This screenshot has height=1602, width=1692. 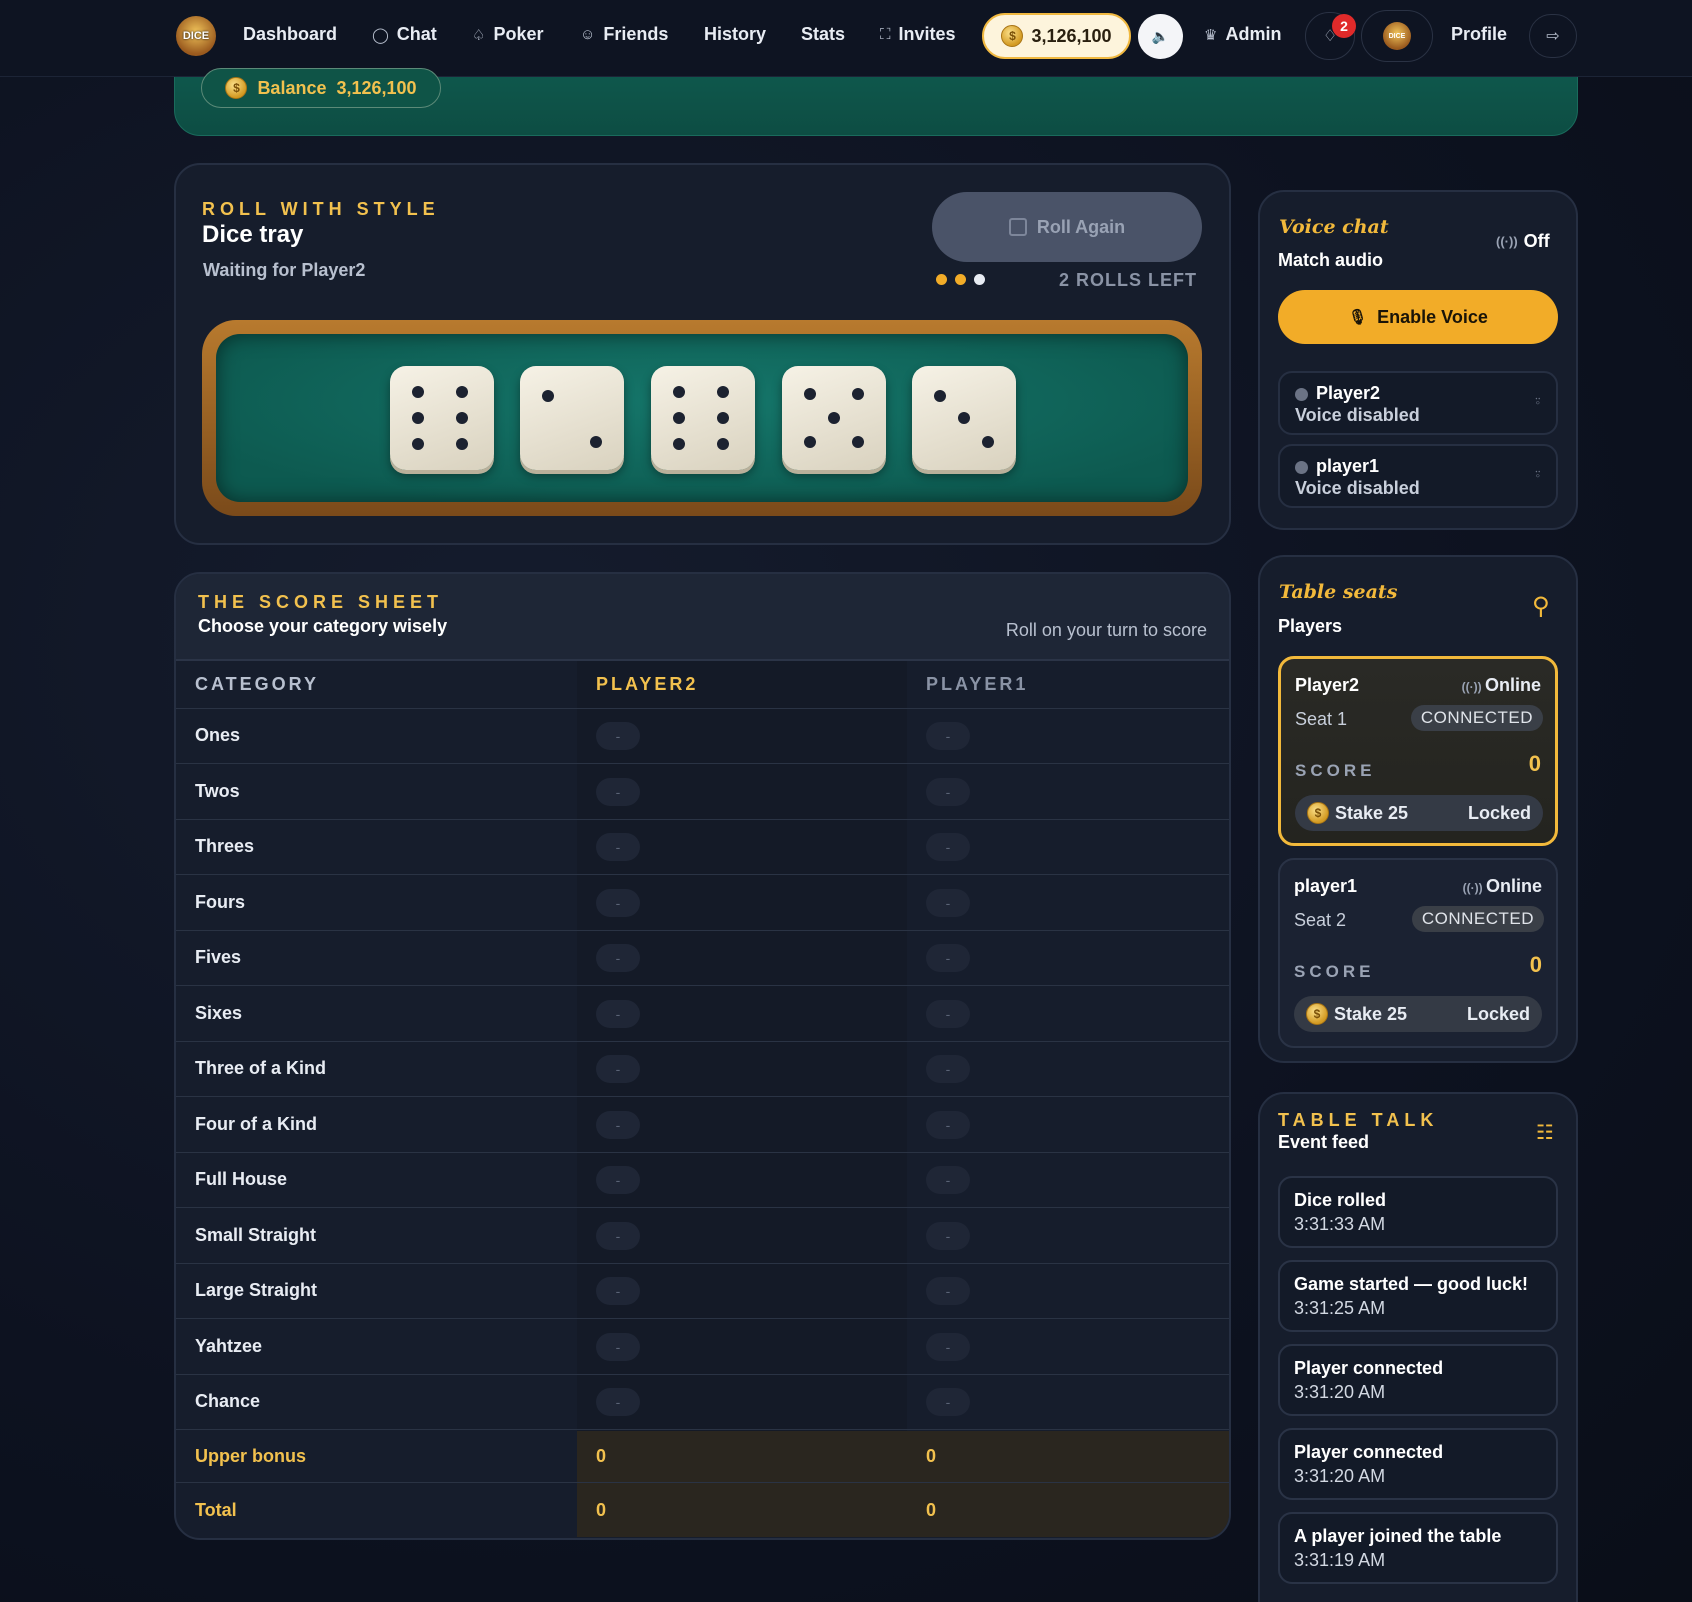 I want to click on upper-bonus-row: Upper bonus 0 0, so click(x=702, y=1457).